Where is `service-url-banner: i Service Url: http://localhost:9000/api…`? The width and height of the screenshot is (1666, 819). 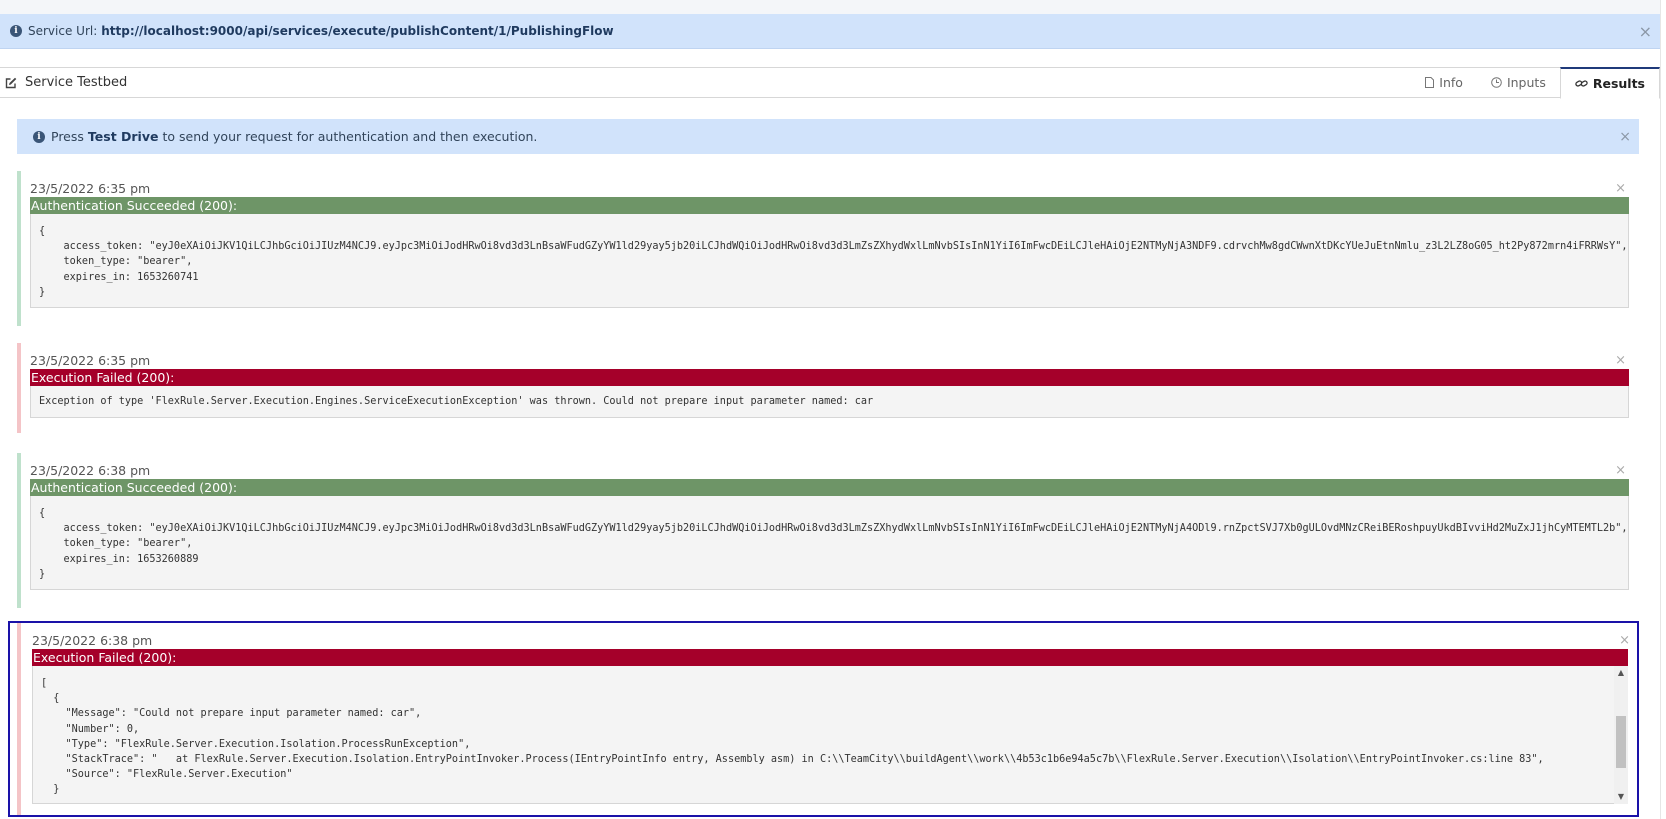
service-url-banner: i Service Url: http://localhost:9000/api… is located at coordinates (830, 31).